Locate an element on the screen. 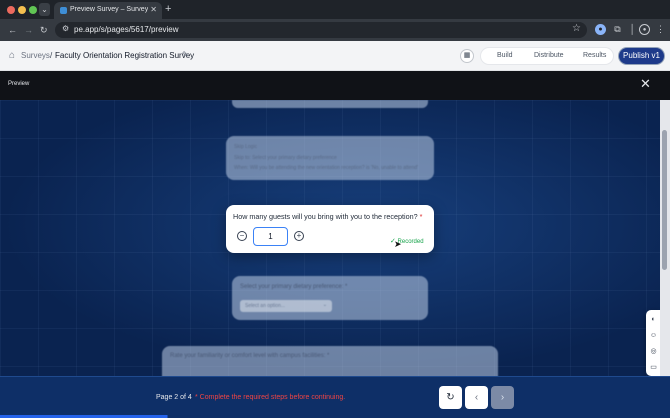 The height and width of the screenshot is (418, 670). home-icon: ⌂ is located at coordinates (12, 55).